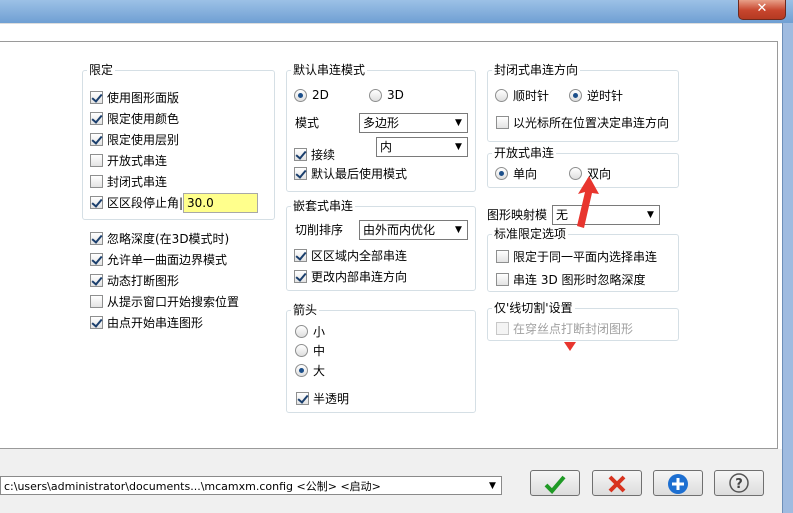 The image size is (793, 513). What do you see at coordinates (158, 259) in the screenshot?
I see `checkbox-single-surface-boundary: 允许单一曲面边界模式` at bounding box center [158, 259].